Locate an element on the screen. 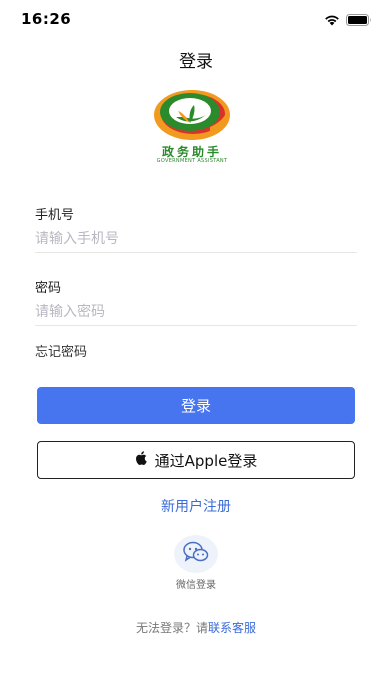  login-button-label: 登录 is located at coordinates (195, 406).